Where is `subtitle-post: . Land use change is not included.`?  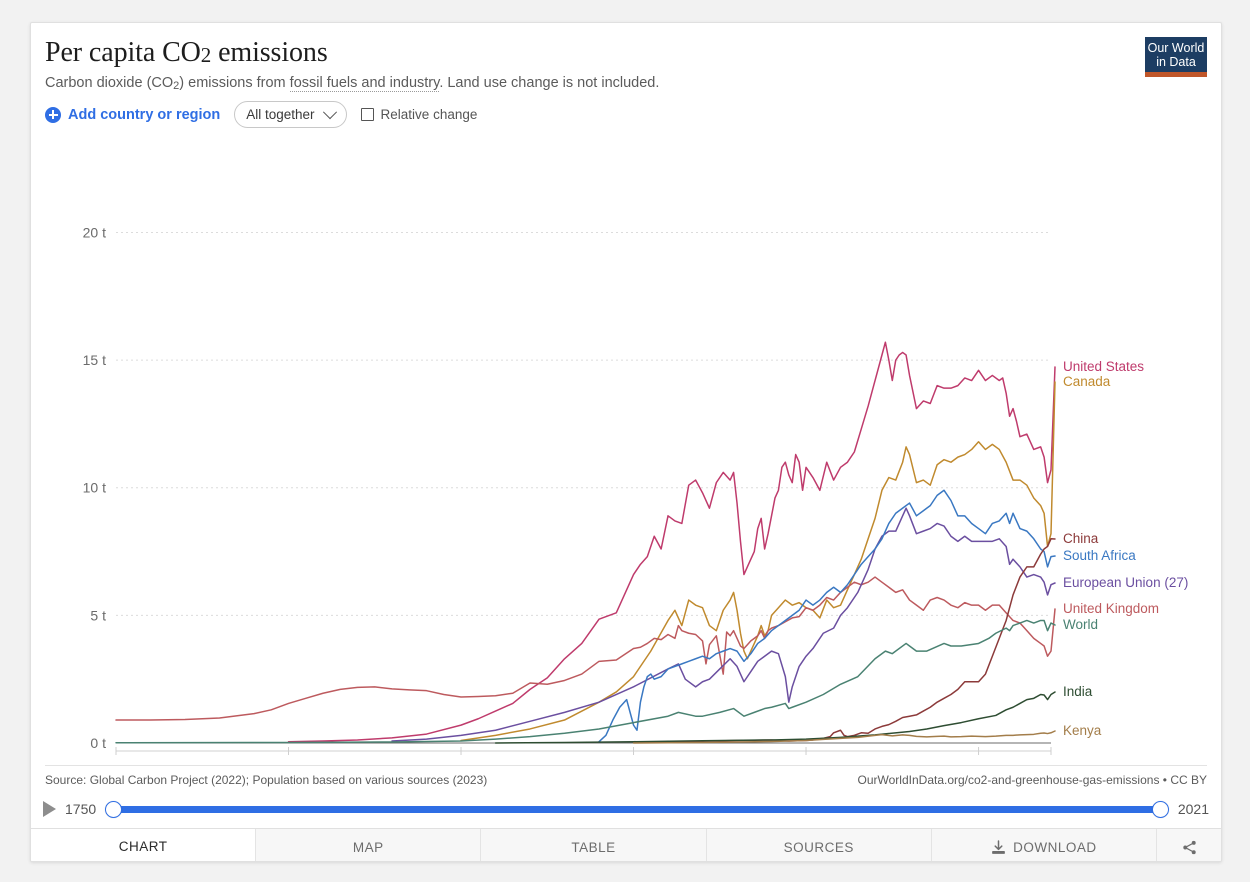
subtitle-post: . Land use change is not included. is located at coordinates (549, 83).